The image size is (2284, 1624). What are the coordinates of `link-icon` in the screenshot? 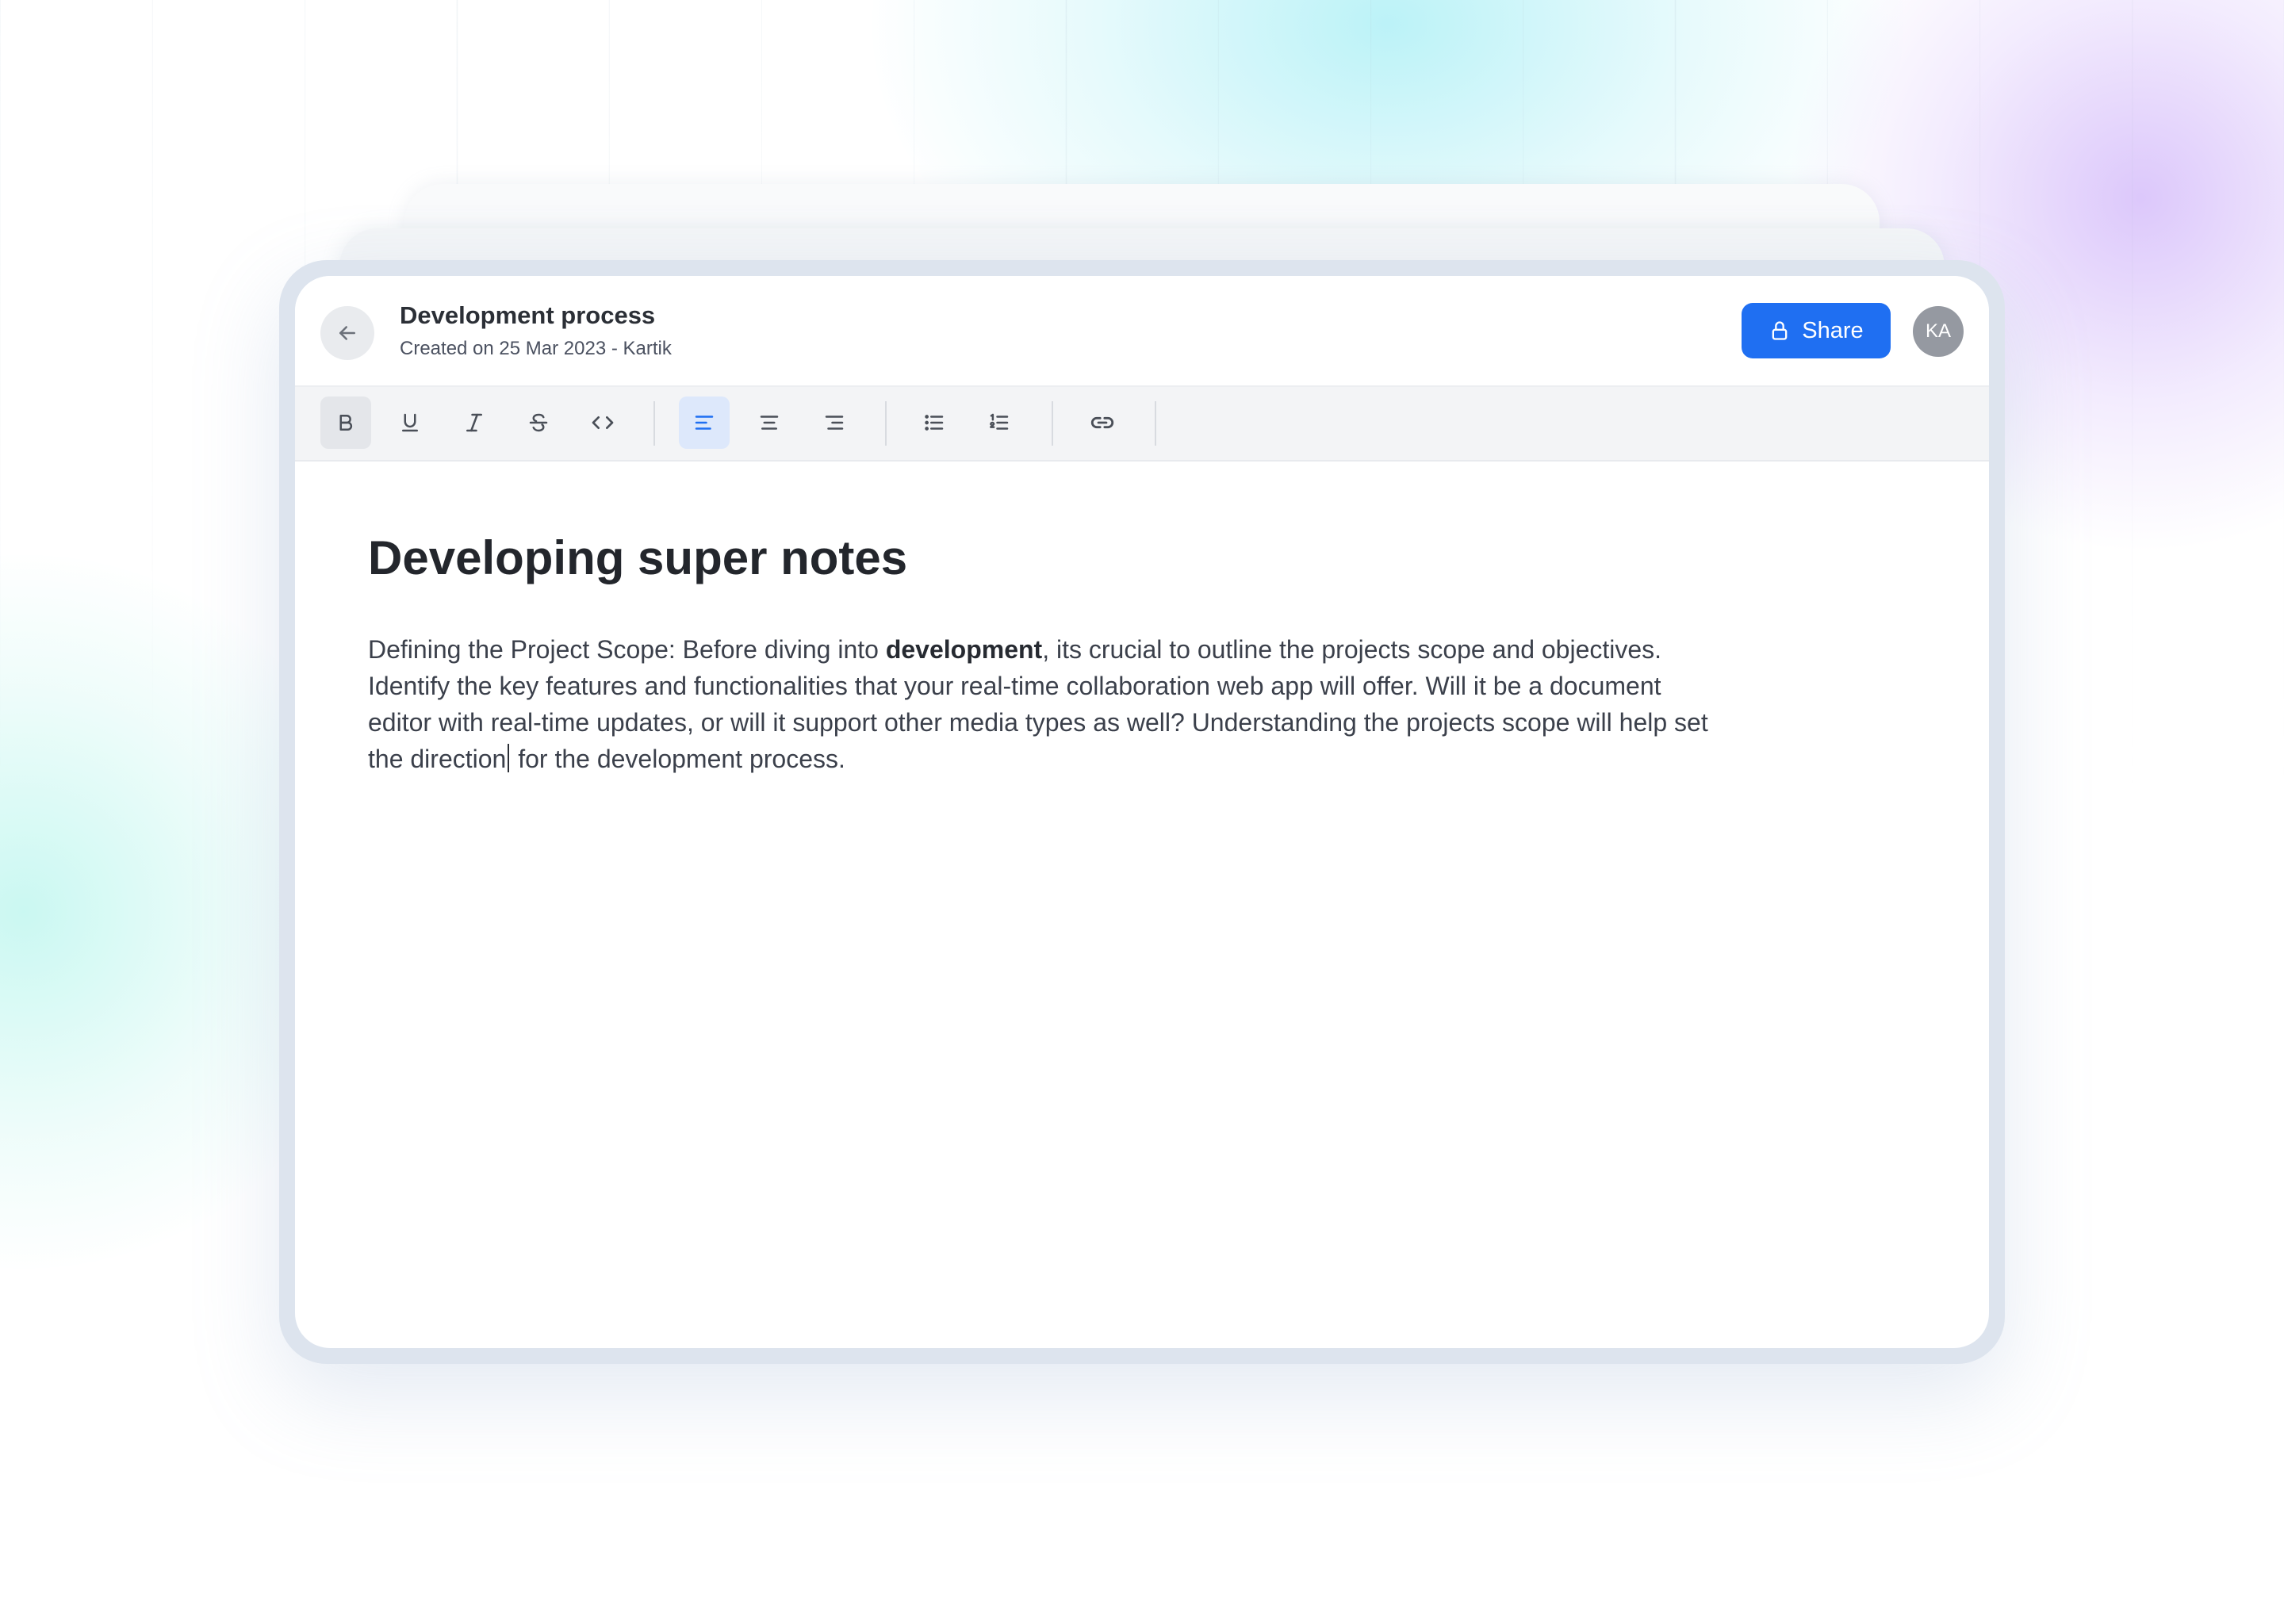 It's located at (1102, 422).